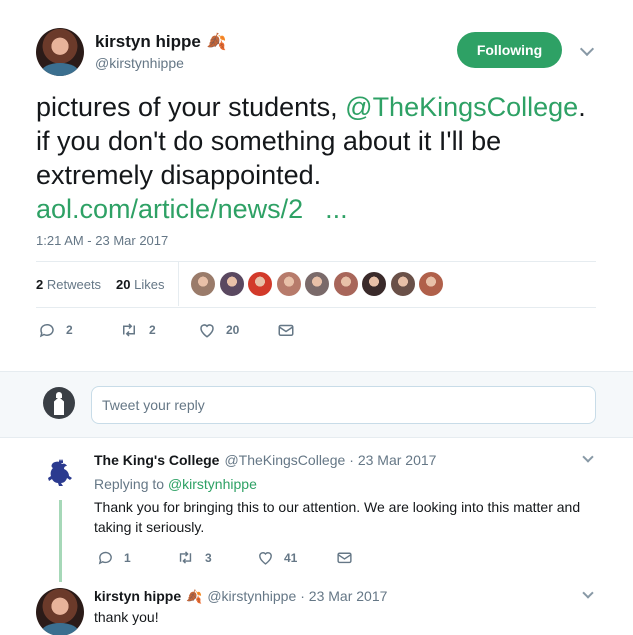  I want to click on replying-to-prefix: Replying to, so click(129, 484).